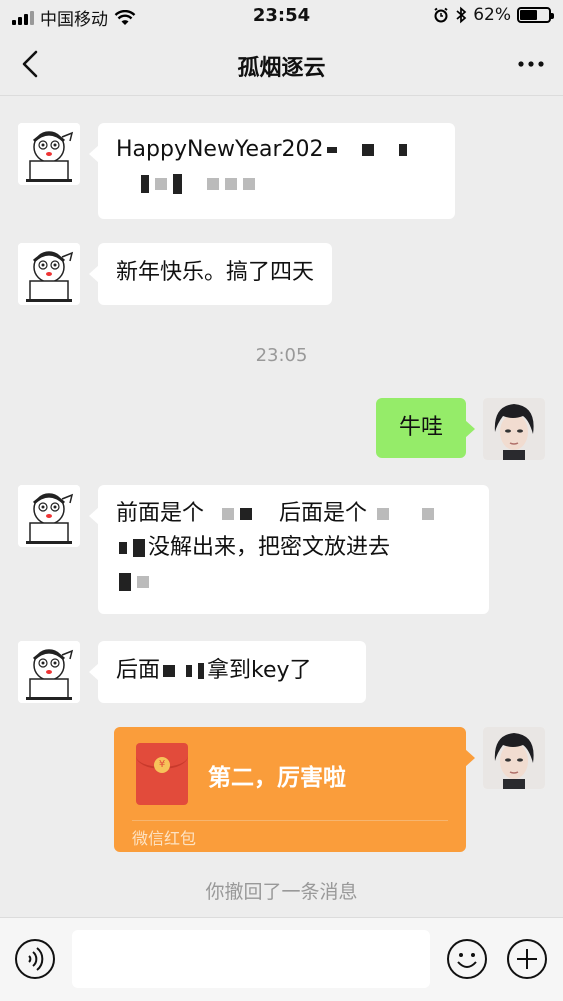  I want to click on message-input, so click(251, 959).